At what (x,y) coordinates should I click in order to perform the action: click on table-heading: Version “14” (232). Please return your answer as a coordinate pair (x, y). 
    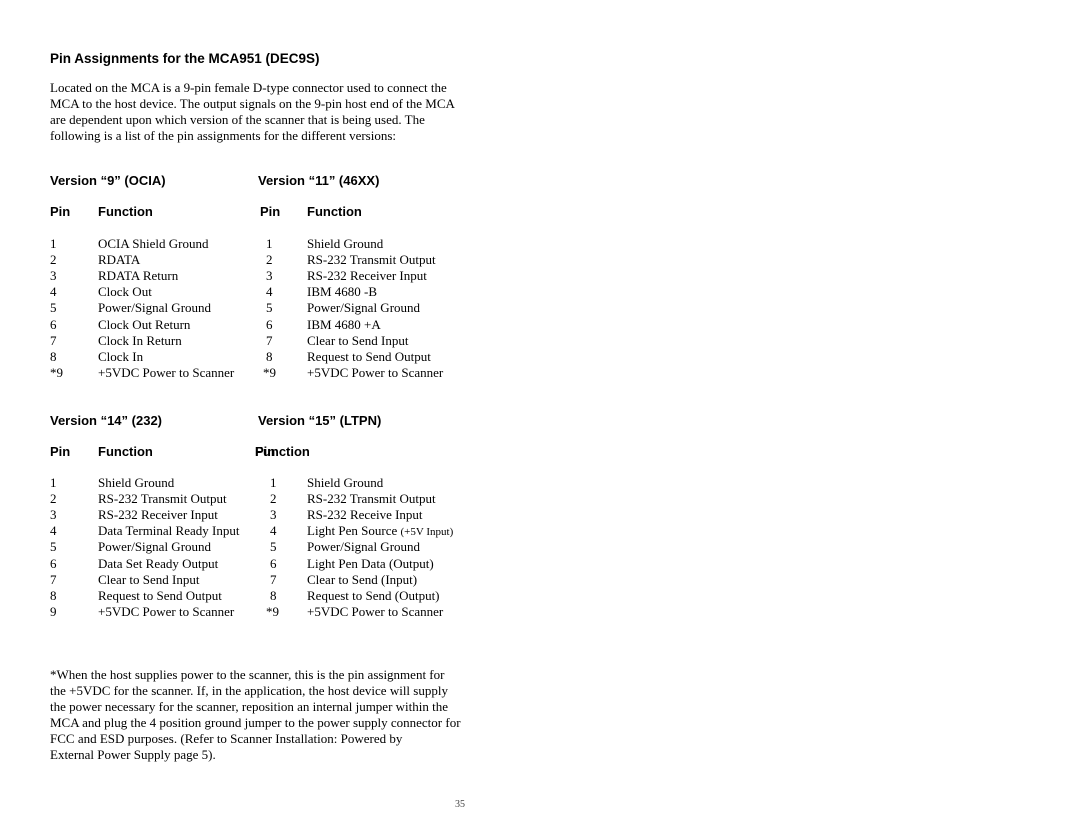
    Looking at the image, I should click on (106, 420).